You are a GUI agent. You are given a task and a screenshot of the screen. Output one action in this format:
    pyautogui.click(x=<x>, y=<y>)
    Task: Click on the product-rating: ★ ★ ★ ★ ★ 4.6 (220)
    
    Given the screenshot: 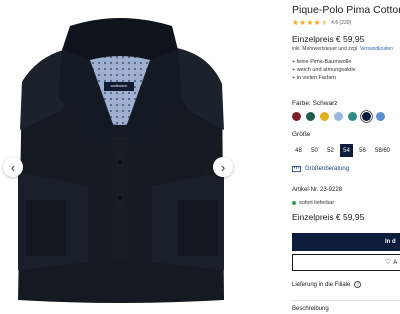 What is the action you would take?
    pyautogui.click(x=321, y=23)
    